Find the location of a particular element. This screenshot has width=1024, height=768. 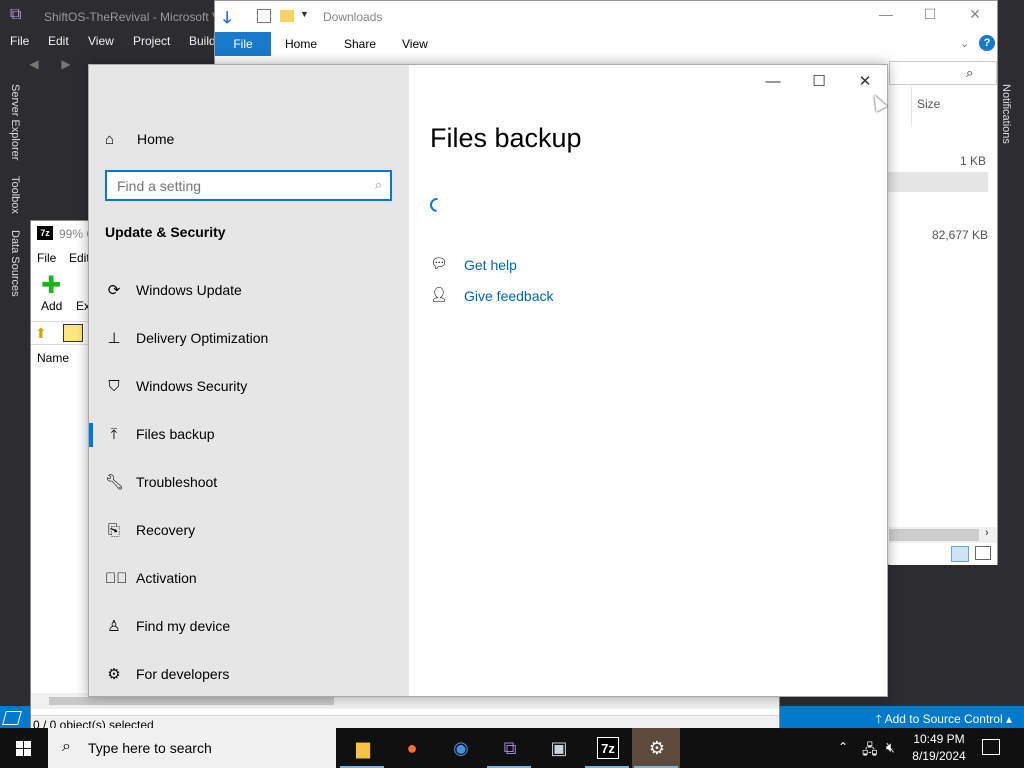

help-chat-icon: 💬︎ is located at coordinates (439, 263).